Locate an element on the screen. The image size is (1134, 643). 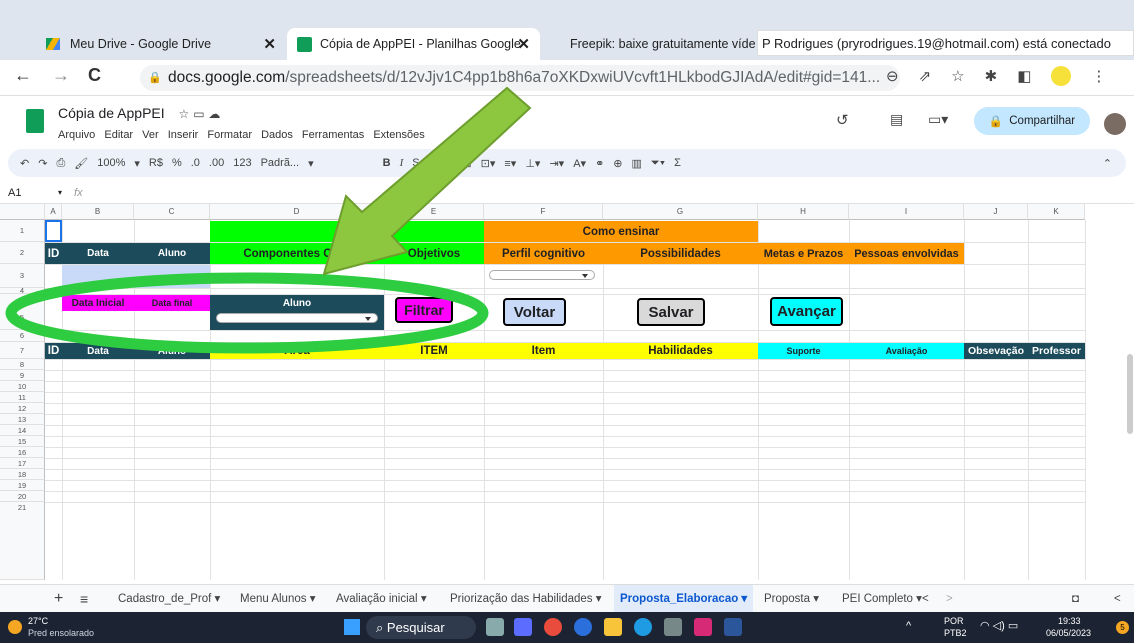
clock-date: 06/05/2023 is located at coordinates (1068, 633).